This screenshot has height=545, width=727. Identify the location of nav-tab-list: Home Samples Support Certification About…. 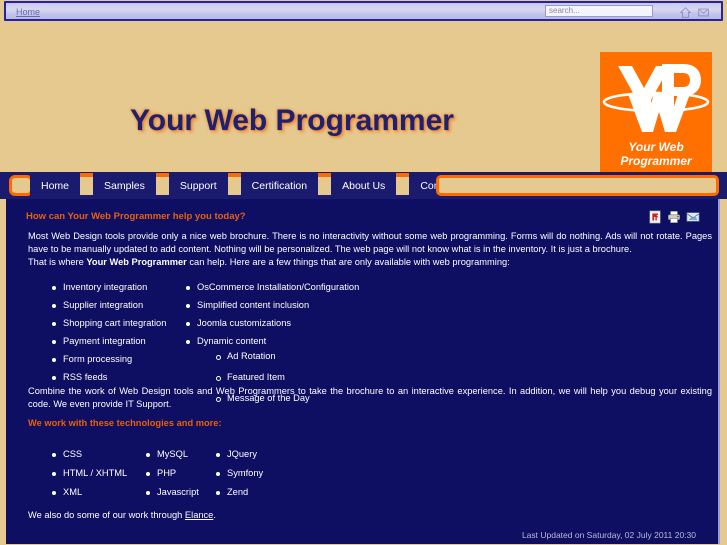
(257, 185).